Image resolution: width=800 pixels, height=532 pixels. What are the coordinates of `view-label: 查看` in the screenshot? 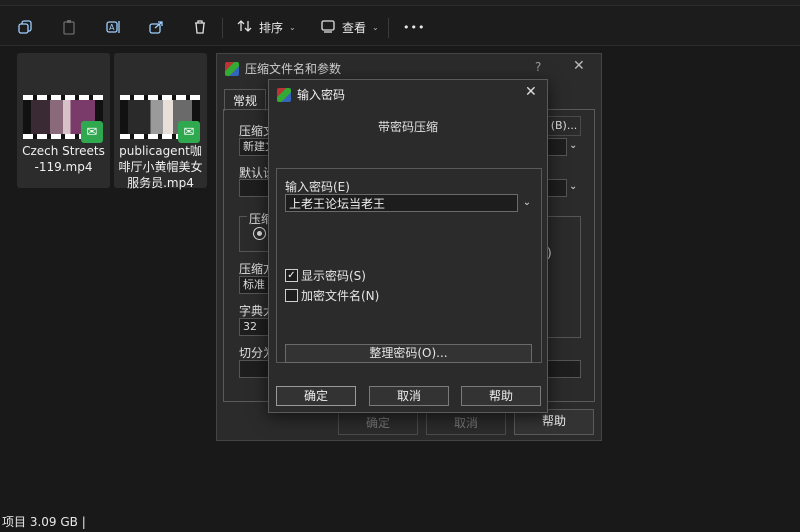 It's located at (354, 27).